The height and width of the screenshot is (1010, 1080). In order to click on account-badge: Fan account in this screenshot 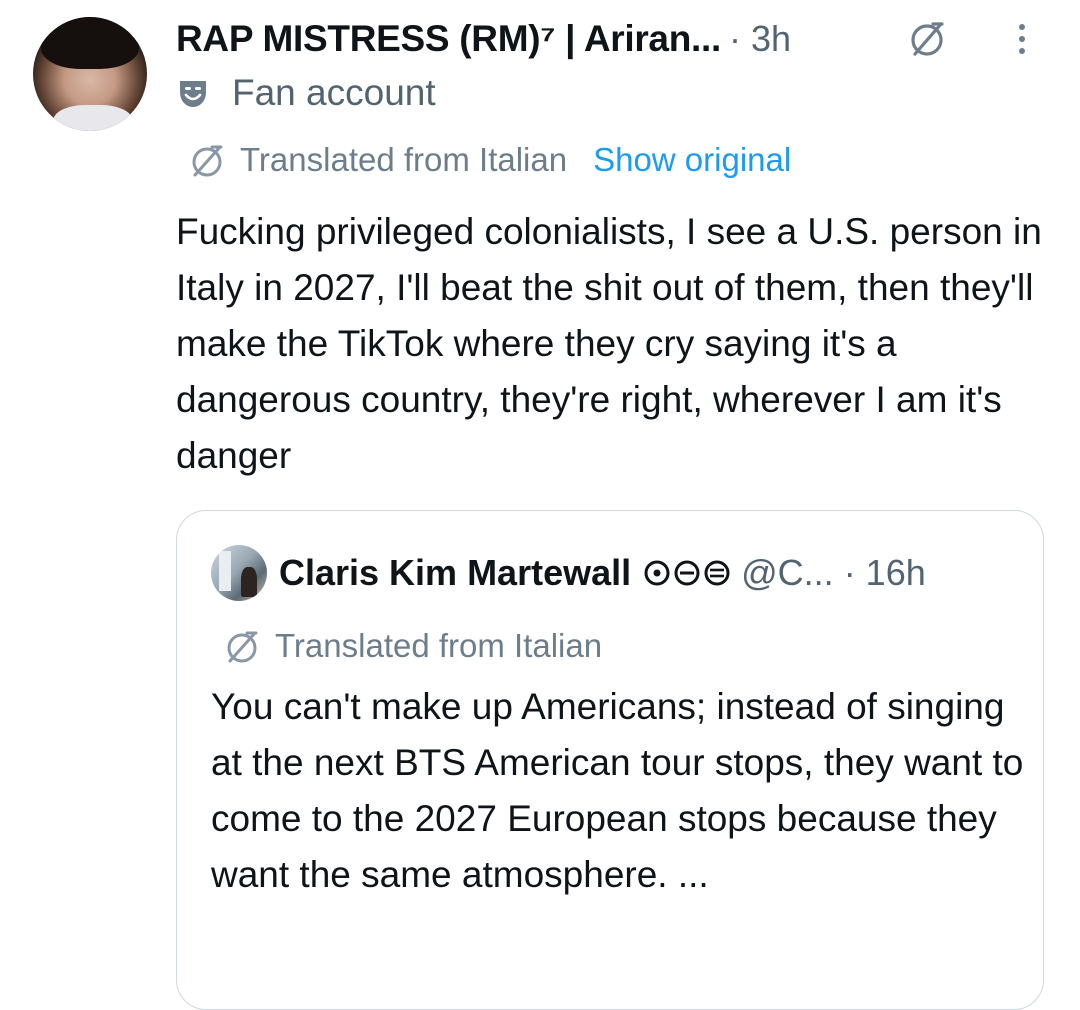, I will do `click(306, 93)`.